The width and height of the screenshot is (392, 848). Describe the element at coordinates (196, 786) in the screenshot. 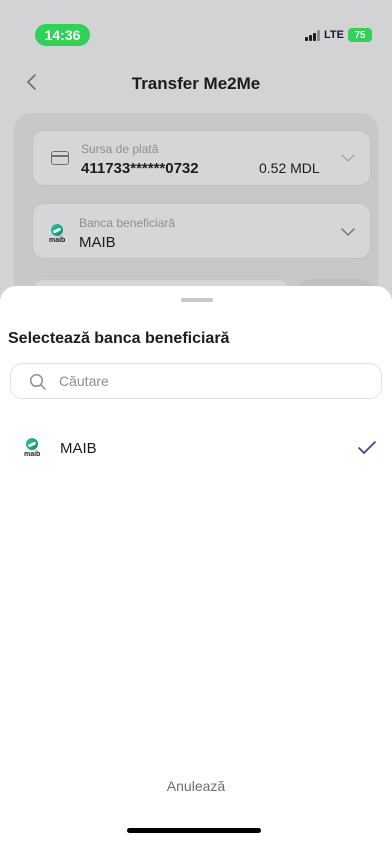

I see `cancel-button: Anulează` at that location.